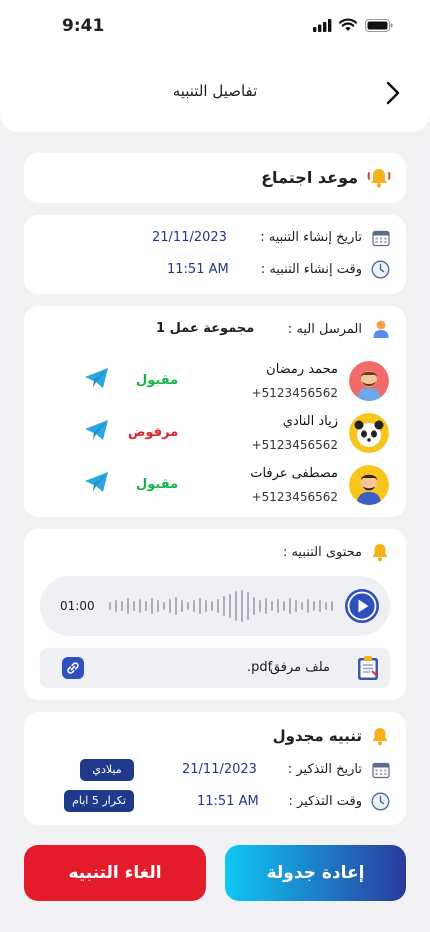  What do you see at coordinates (393, 93) in the screenshot?
I see `back-arrow-icon` at bounding box center [393, 93].